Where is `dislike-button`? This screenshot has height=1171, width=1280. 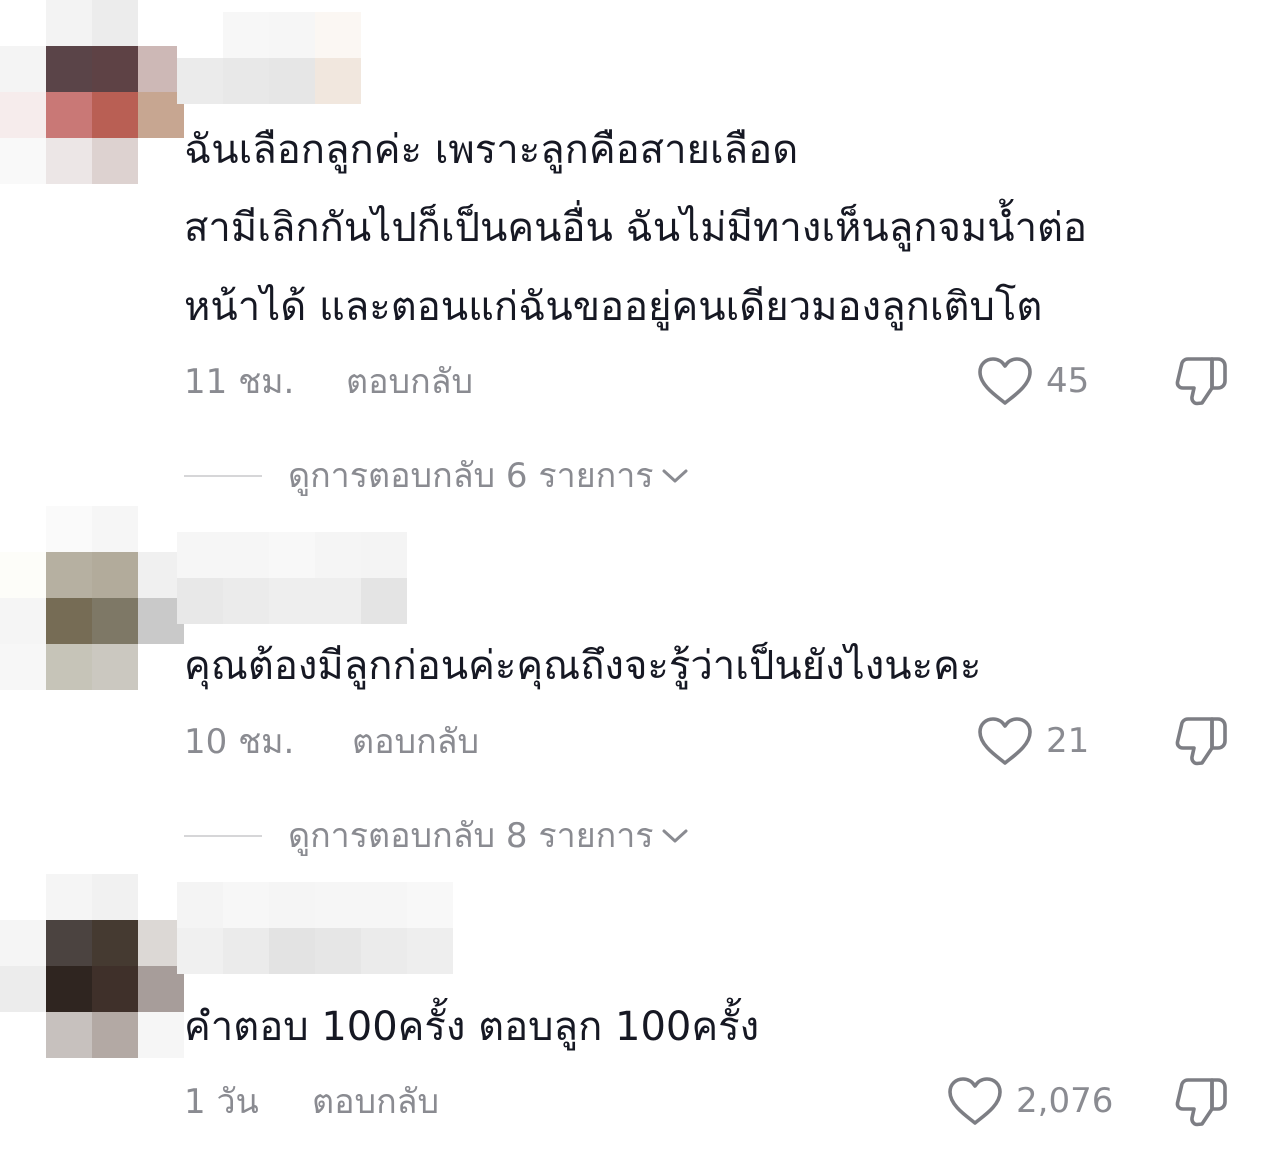 dislike-button is located at coordinates (1201, 1101).